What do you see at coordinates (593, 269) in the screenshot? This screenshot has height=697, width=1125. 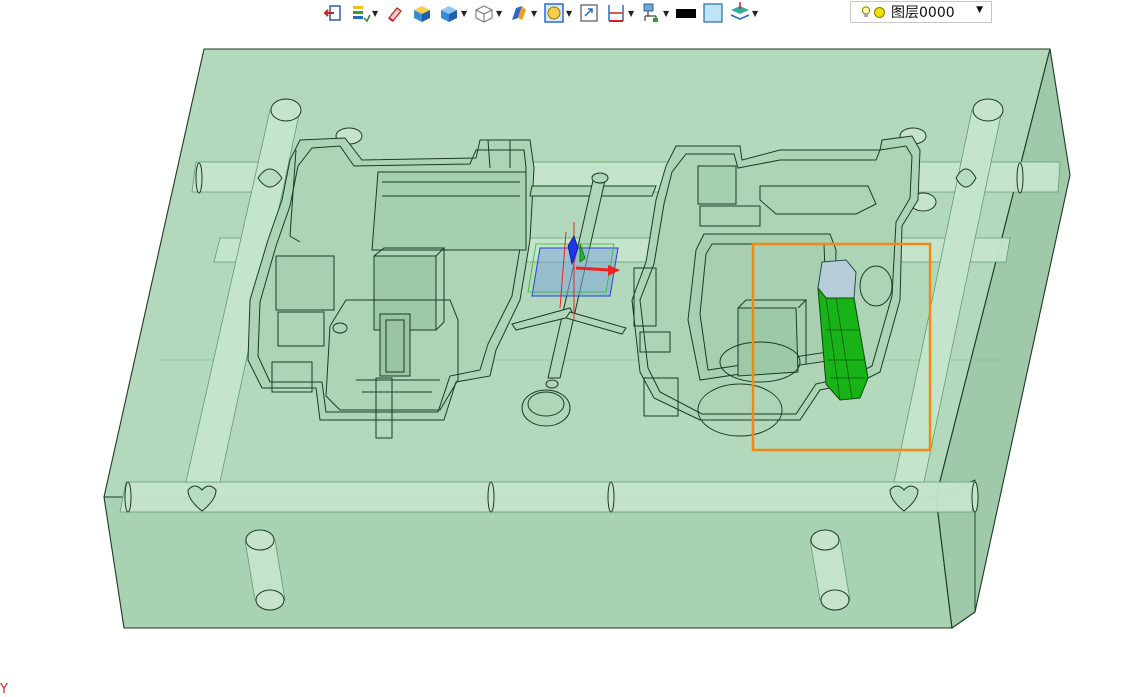 I see `triad-x-arrow` at bounding box center [593, 269].